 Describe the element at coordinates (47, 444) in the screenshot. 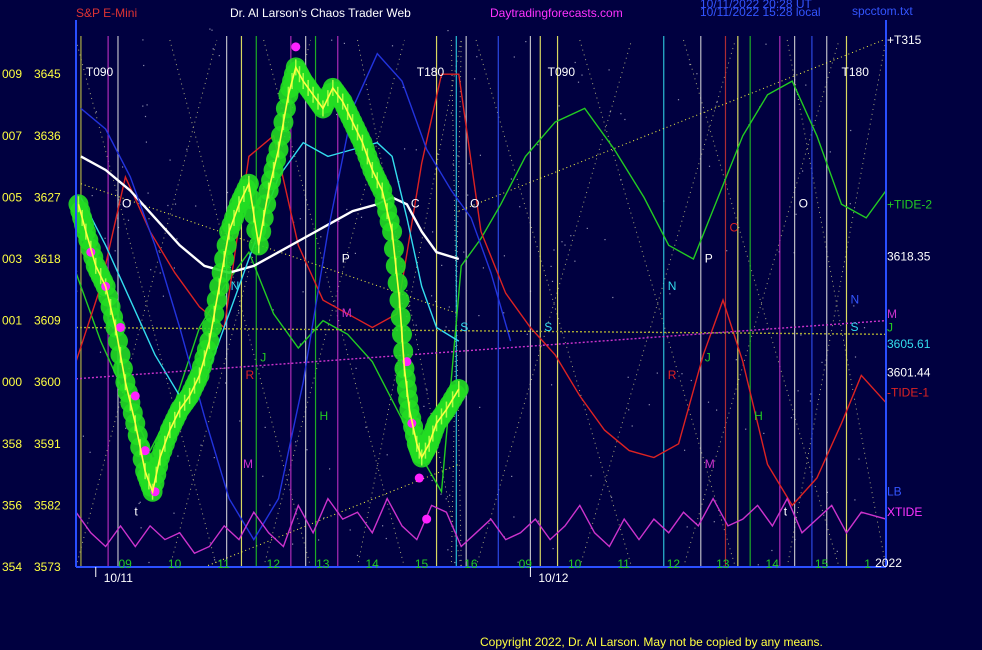

I see `y-tick-label: 3591` at that location.